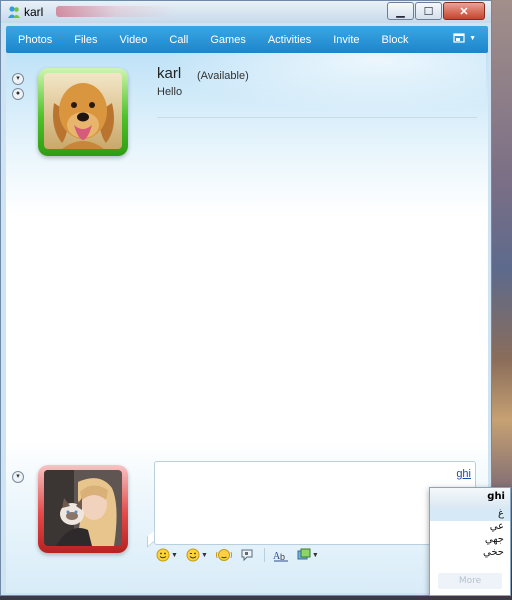  I want to click on input-toolbar: ▼ ▼ A b ▼, so click(316, 555).